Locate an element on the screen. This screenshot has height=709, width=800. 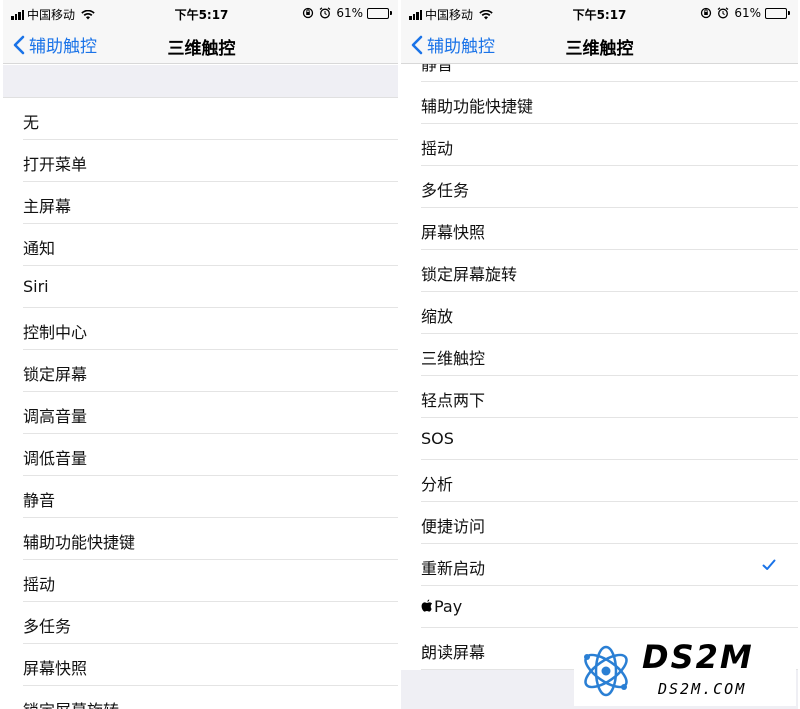
list-item-label: 缩放 is located at coordinates (437, 316).